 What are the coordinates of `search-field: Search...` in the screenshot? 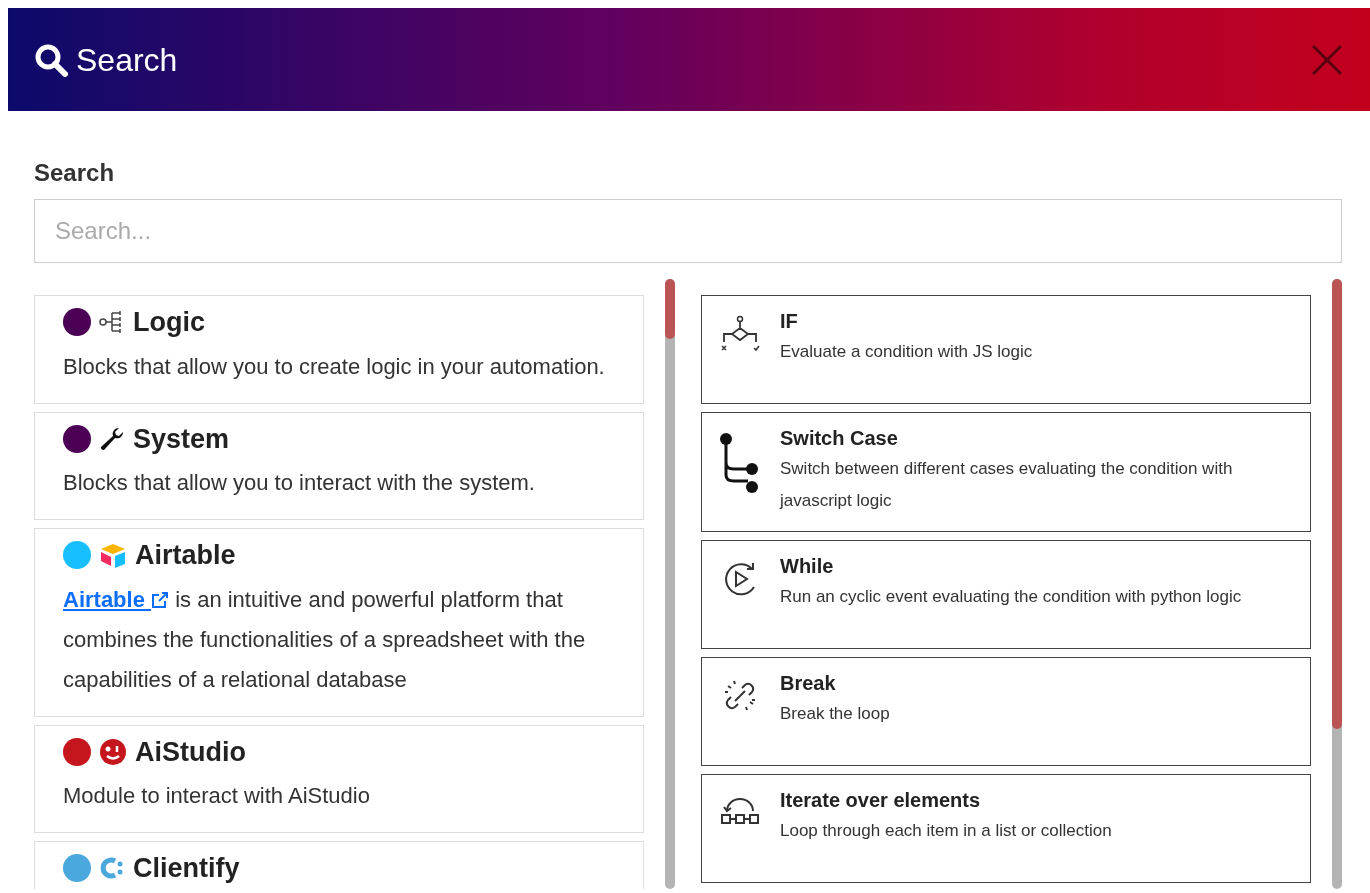 It's located at (688, 231).